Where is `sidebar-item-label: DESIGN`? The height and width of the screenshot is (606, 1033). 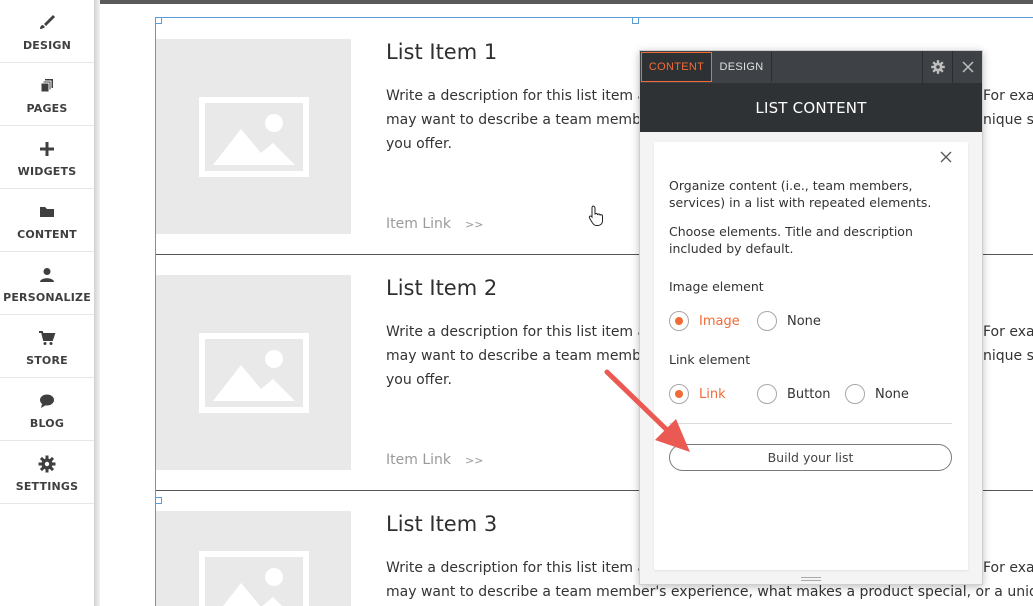
sidebar-item-label: DESIGN is located at coordinates (47, 45).